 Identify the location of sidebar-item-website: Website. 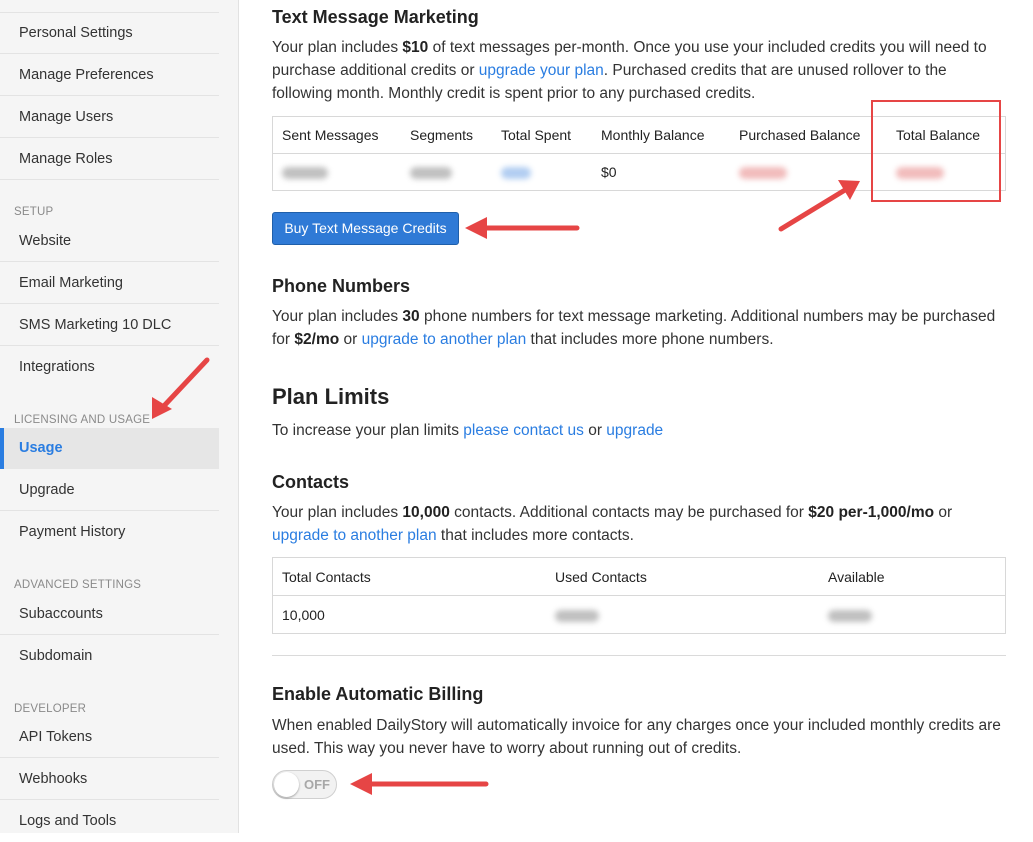
(109, 241).